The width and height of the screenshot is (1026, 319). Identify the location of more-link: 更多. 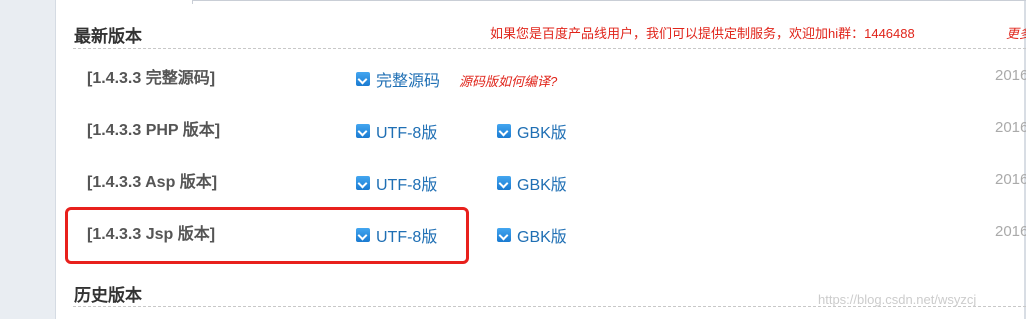
(1016, 32).